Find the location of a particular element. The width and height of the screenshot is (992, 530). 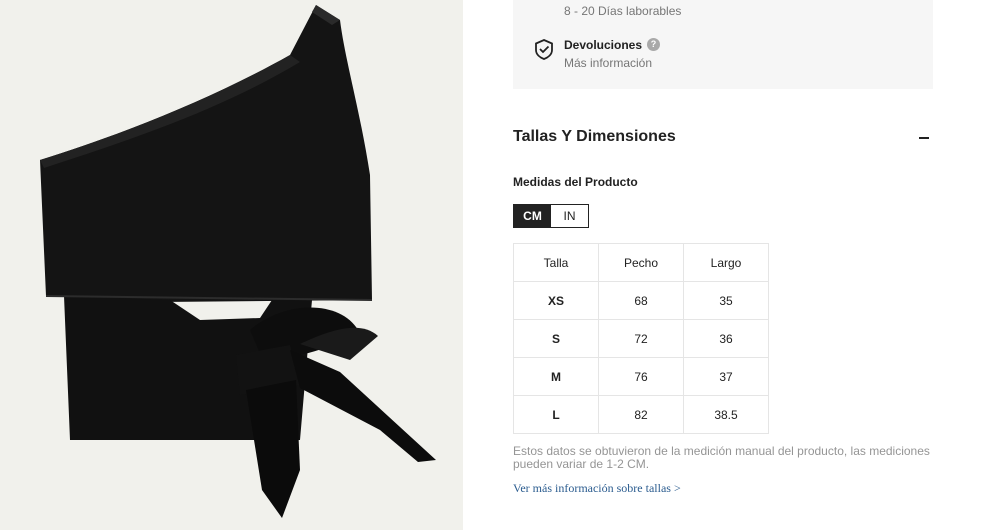

unit-cm-button: CM is located at coordinates (532, 216).